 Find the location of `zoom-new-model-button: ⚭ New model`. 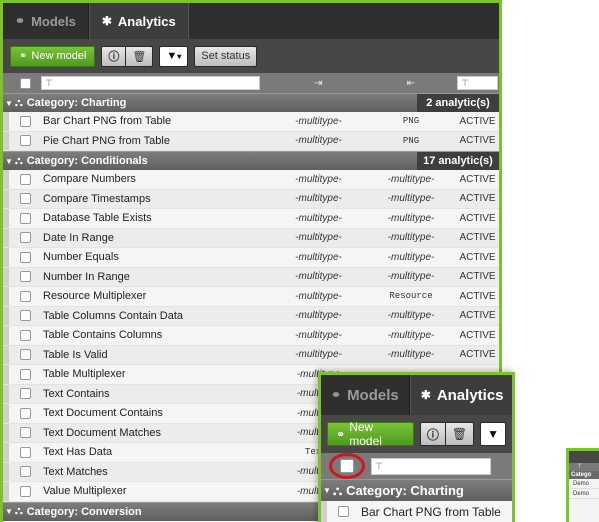

zoom-new-model-button: ⚭ New model is located at coordinates (370, 434).